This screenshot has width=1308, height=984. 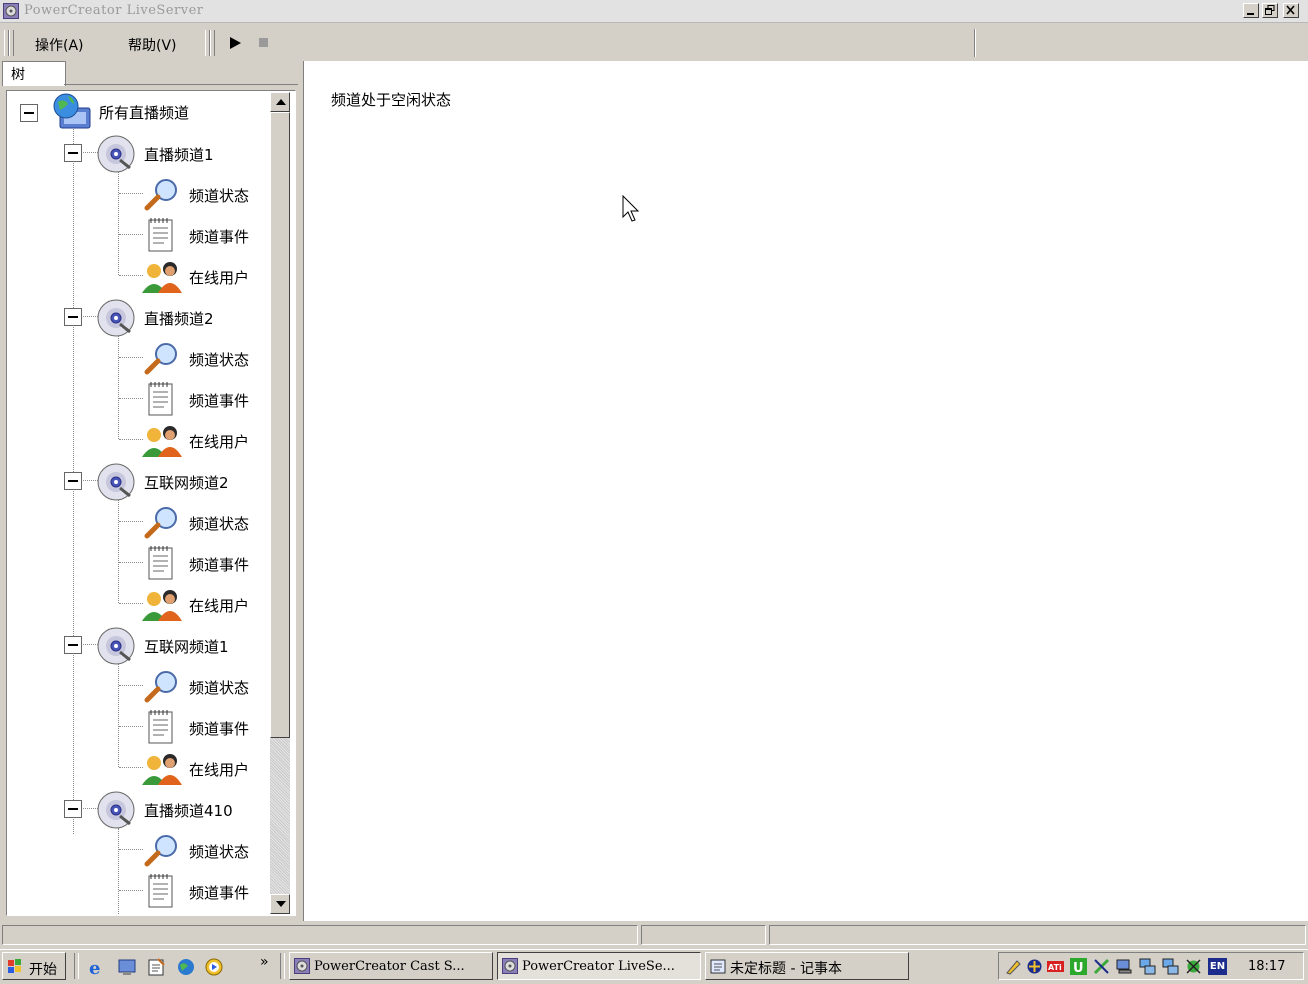 What do you see at coordinates (264, 962) in the screenshot?
I see `quicklaunch-more: »` at bounding box center [264, 962].